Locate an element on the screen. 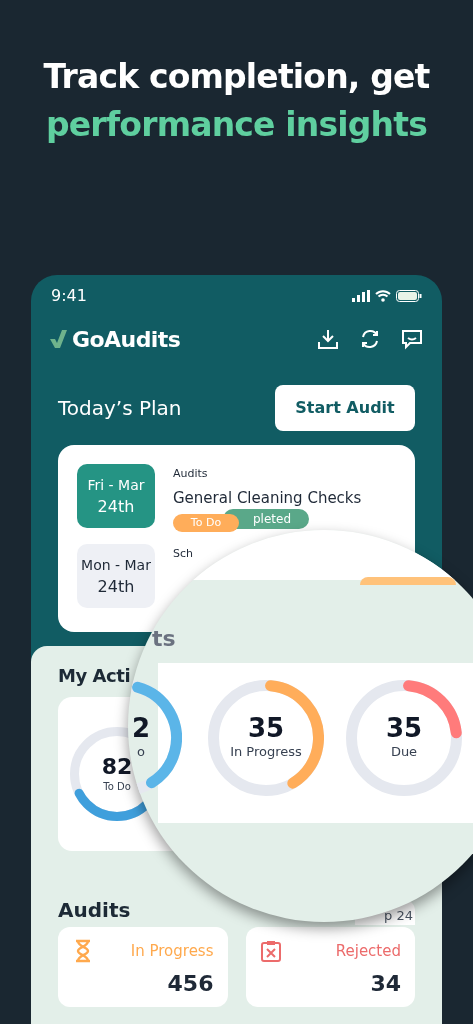 The height and width of the screenshot is (1024, 473). download-icon is located at coordinates (328, 339).